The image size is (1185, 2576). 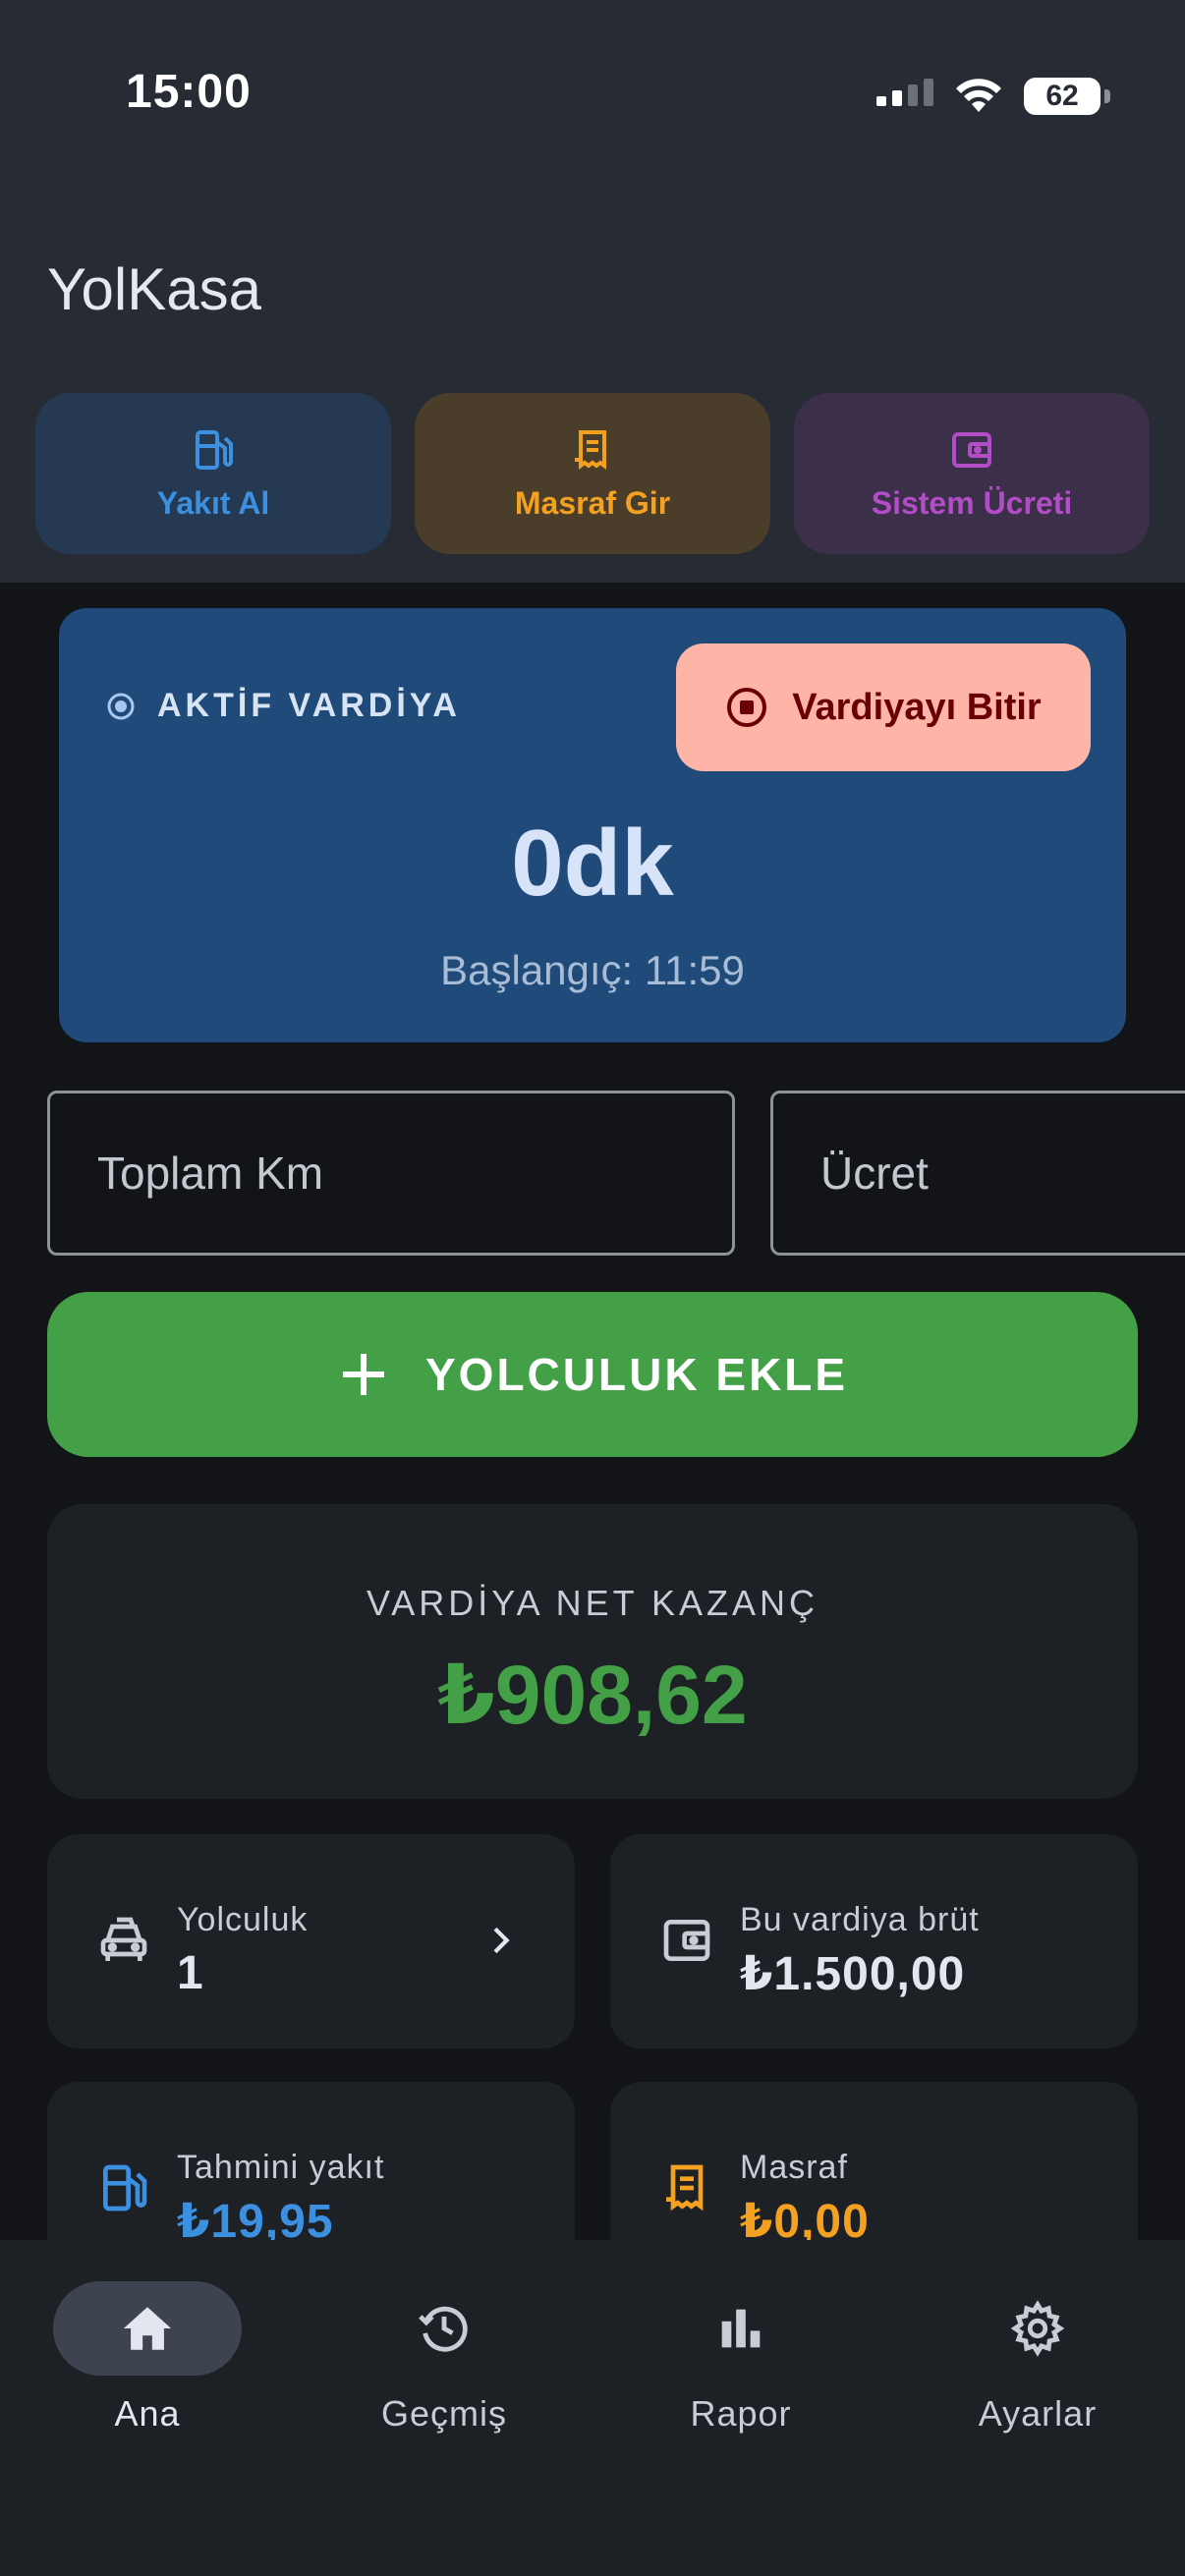 I want to click on ride-inputs, so click(x=616, y=1173).